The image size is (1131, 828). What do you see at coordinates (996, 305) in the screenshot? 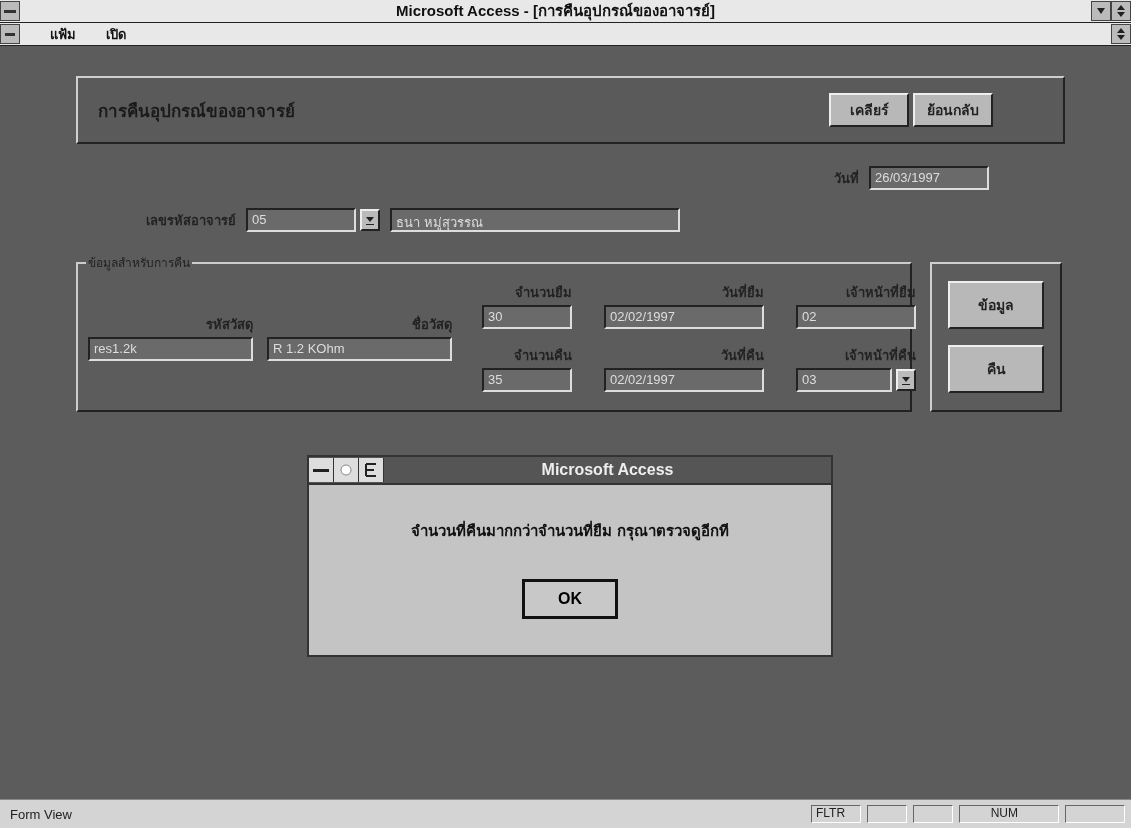
I see `side-button: ข้อมูล` at bounding box center [996, 305].